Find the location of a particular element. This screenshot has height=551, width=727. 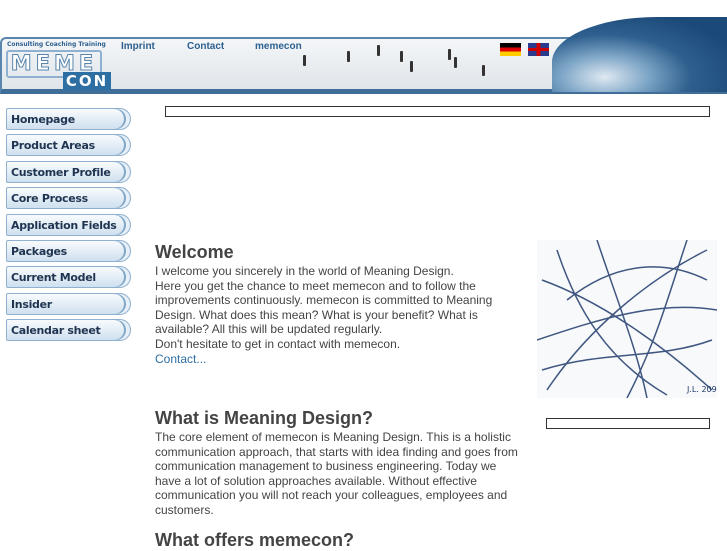

contact-link: Contact is located at coordinates (205, 46).